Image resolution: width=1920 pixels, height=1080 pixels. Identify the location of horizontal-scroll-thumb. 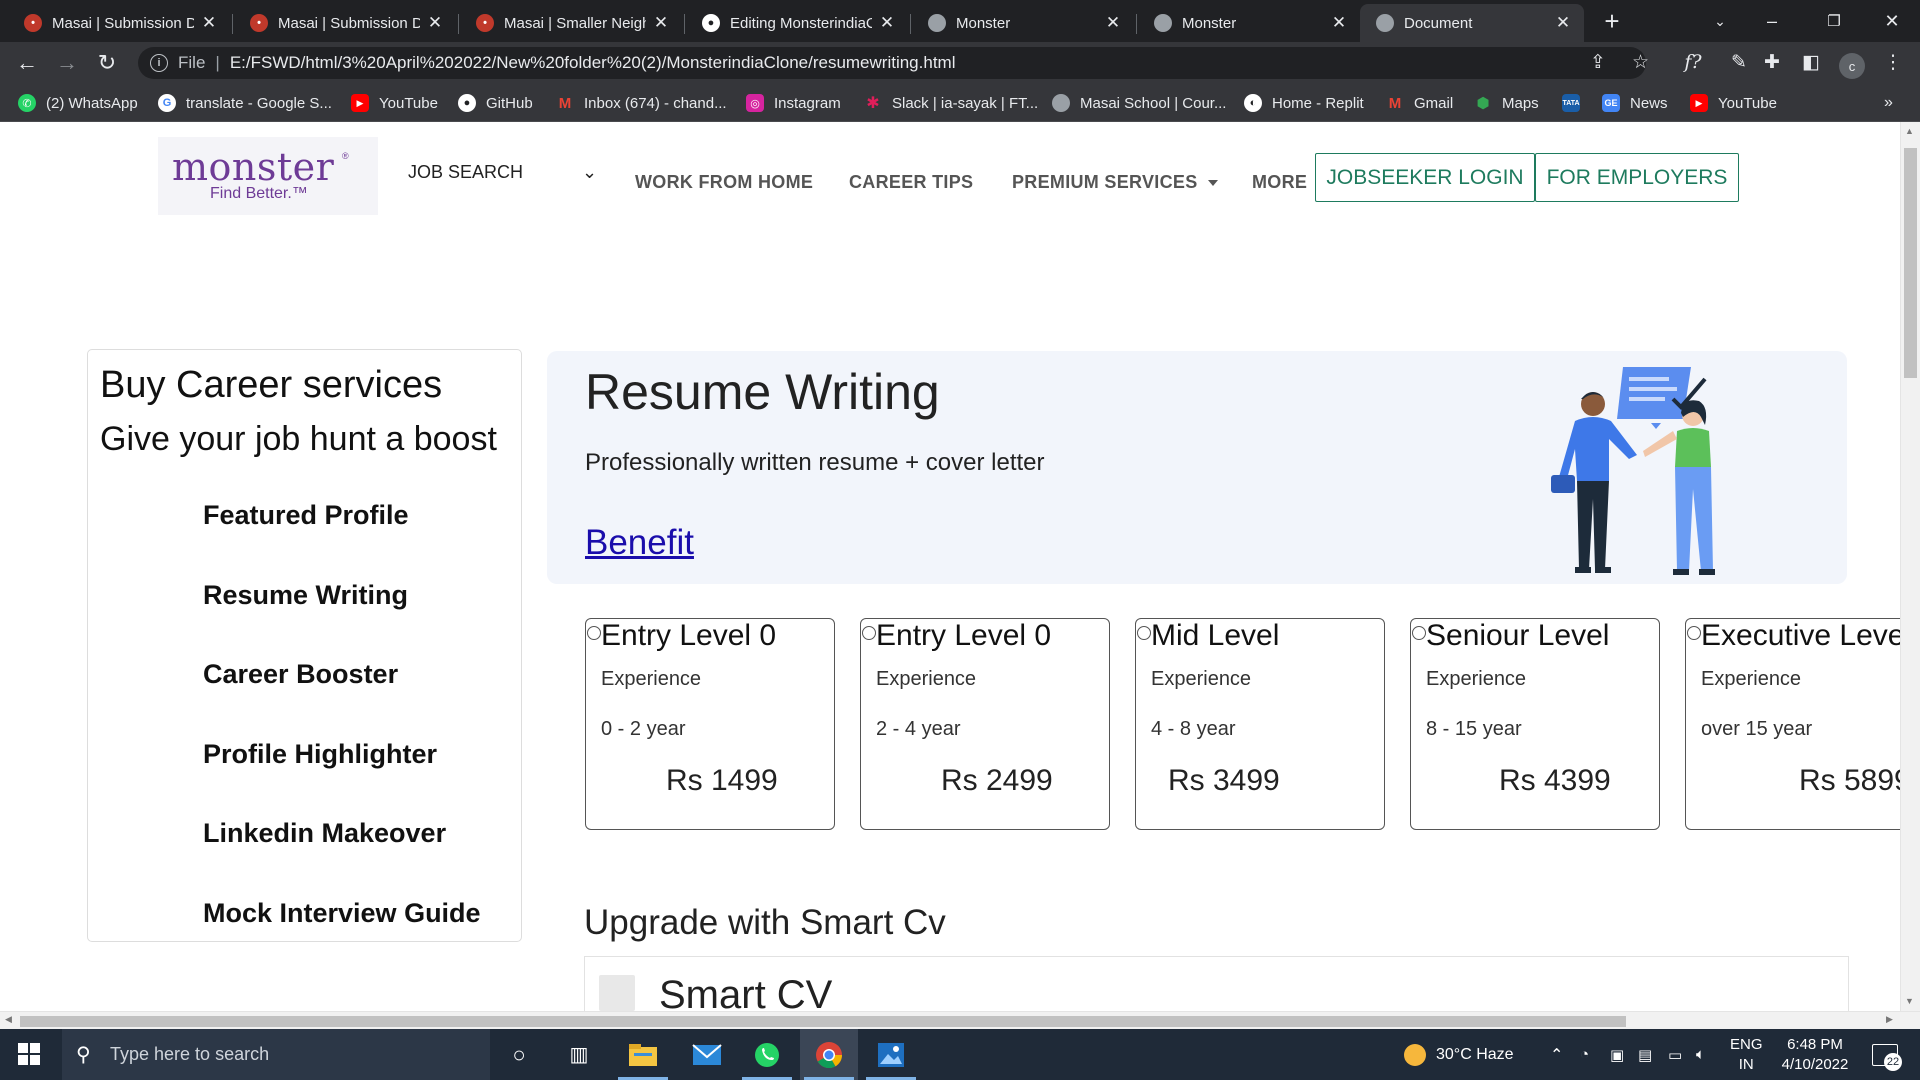
(823, 1021).